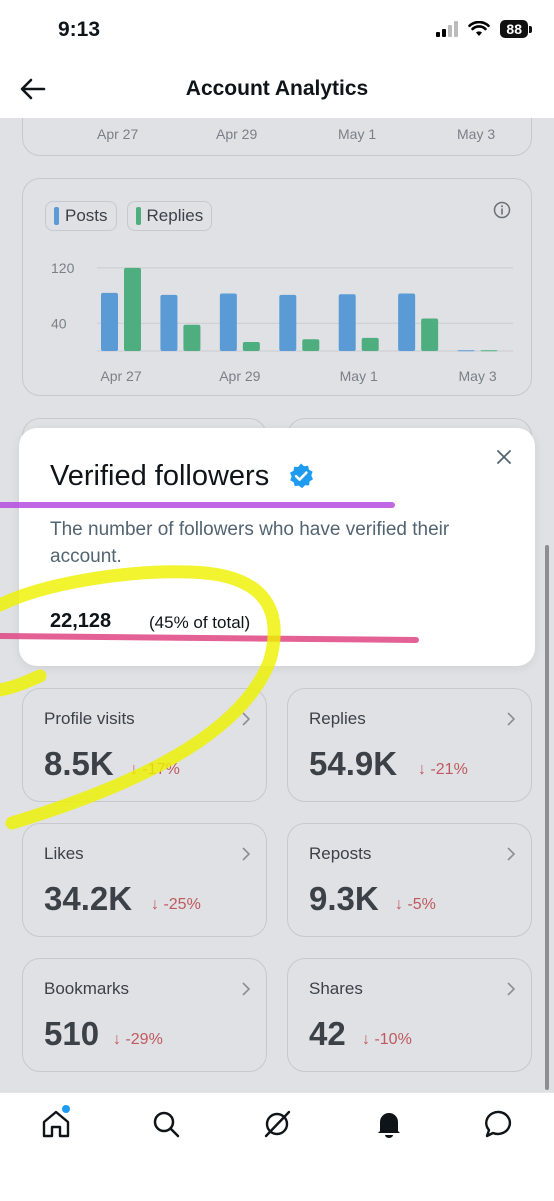 Image resolution: width=554 pixels, height=1201 pixels. What do you see at coordinates (415, 904) in the screenshot?
I see `metric-change: ↓ -5%` at bounding box center [415, 904].